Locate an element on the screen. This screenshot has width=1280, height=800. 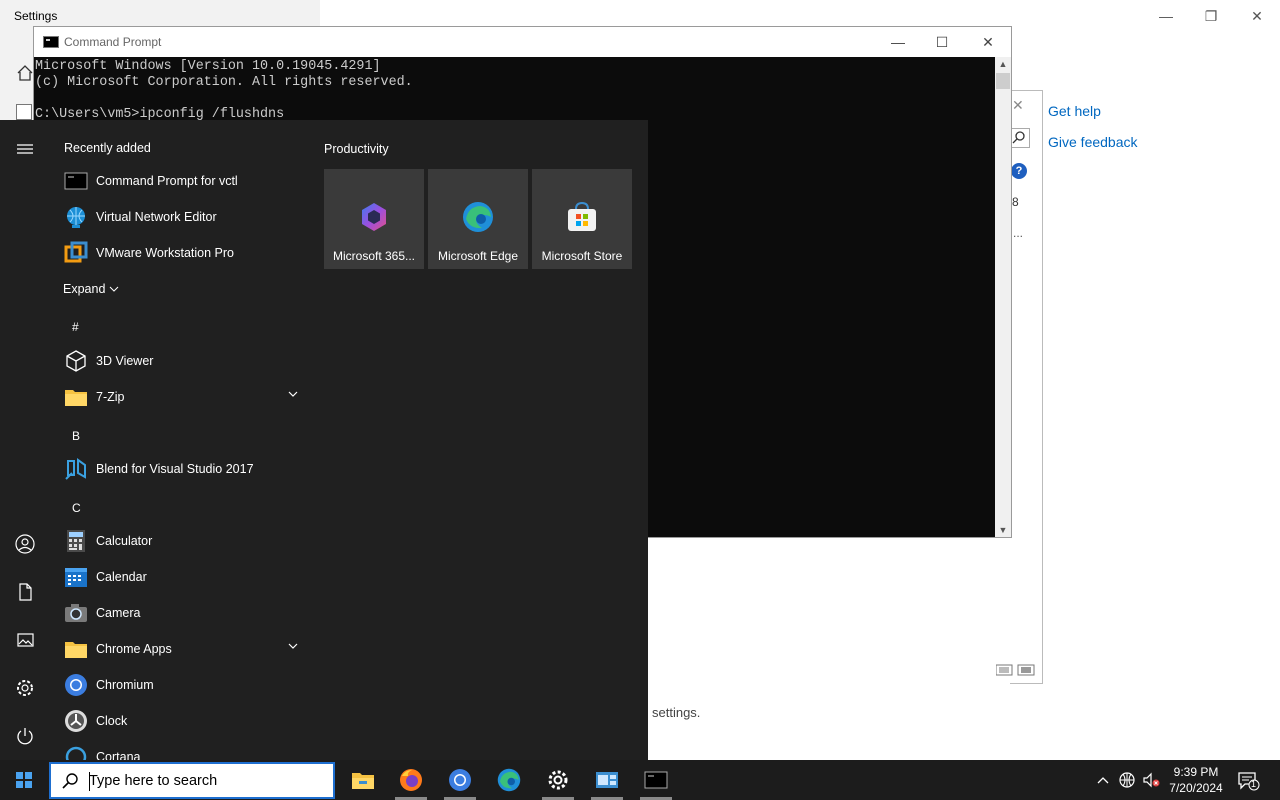
app-label: Chromium is located at coordinates (125, 685).